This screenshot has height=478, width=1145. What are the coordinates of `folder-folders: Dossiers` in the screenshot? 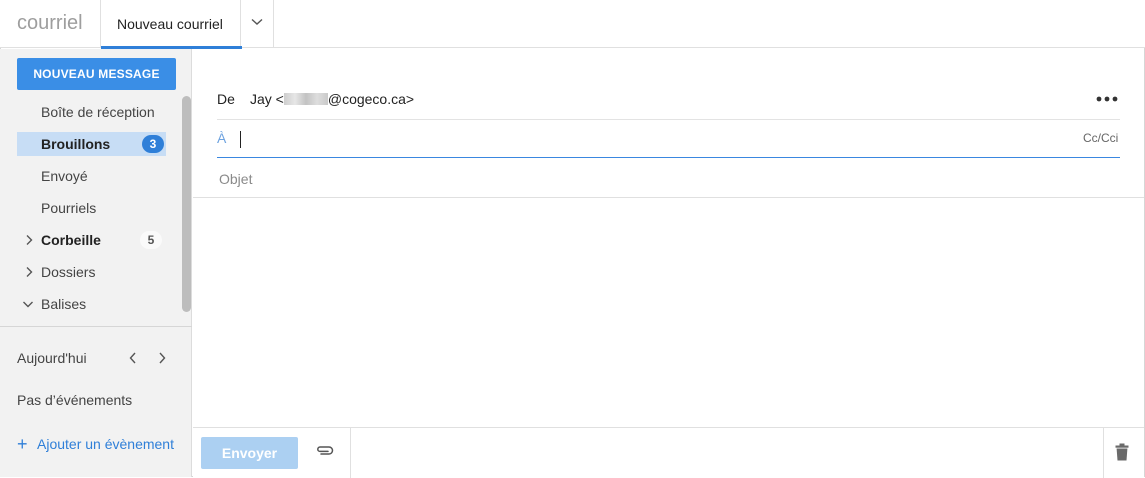 It's located at (91, 272).